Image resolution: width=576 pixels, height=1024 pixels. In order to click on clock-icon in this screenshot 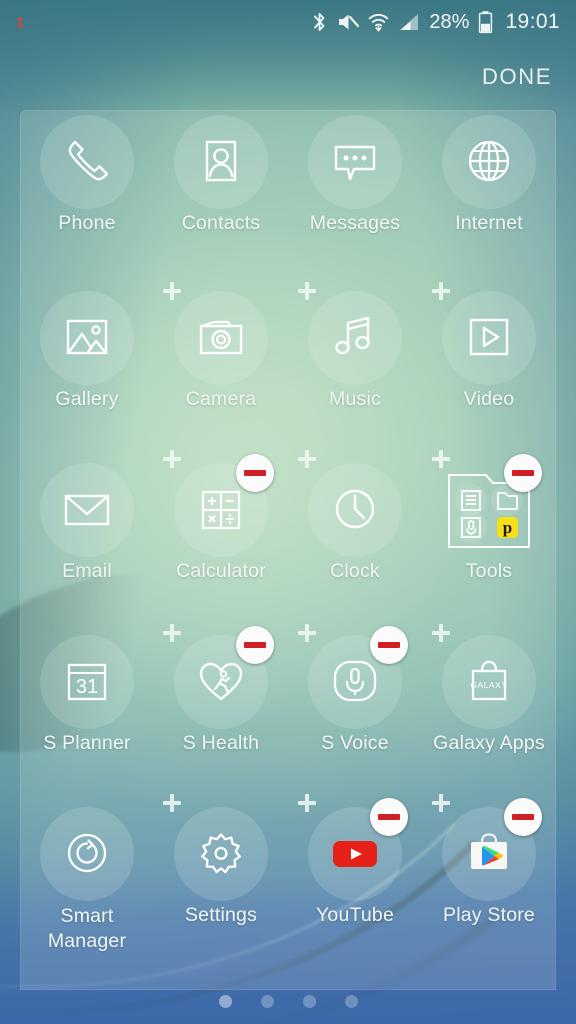, I will do `click(355, 510)`.